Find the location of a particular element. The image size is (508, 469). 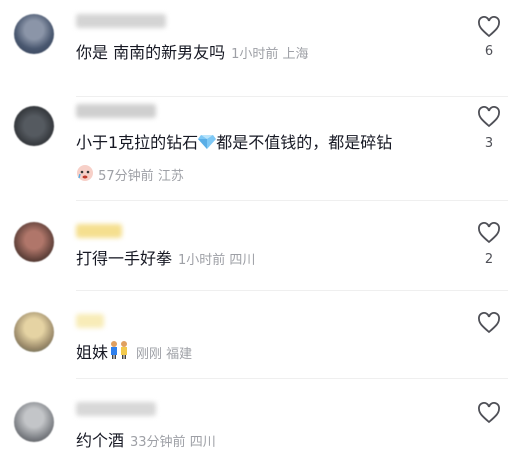

comment-meta-row: 57分钟前 江苏 is located at coordinates (130, 176).